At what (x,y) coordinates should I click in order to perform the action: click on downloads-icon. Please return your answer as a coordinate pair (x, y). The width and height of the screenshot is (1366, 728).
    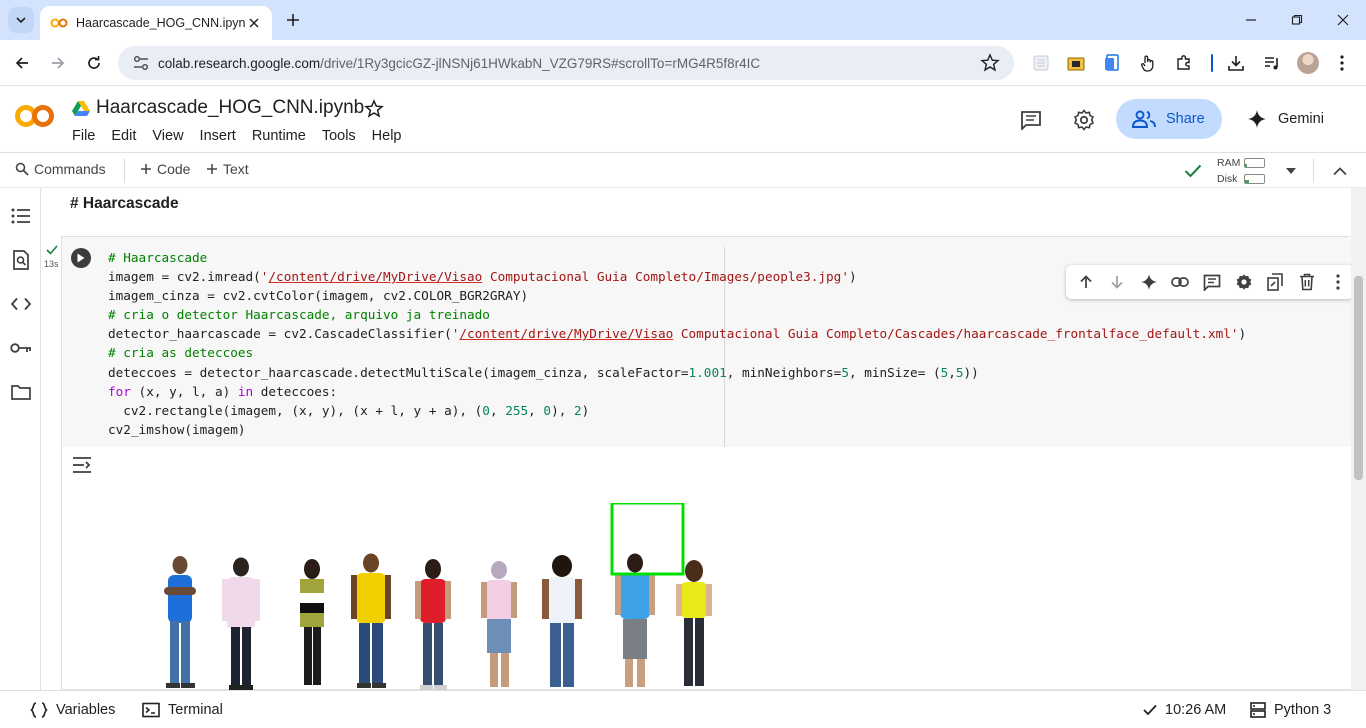
    Looking at the image, I should click on (1236, 63).